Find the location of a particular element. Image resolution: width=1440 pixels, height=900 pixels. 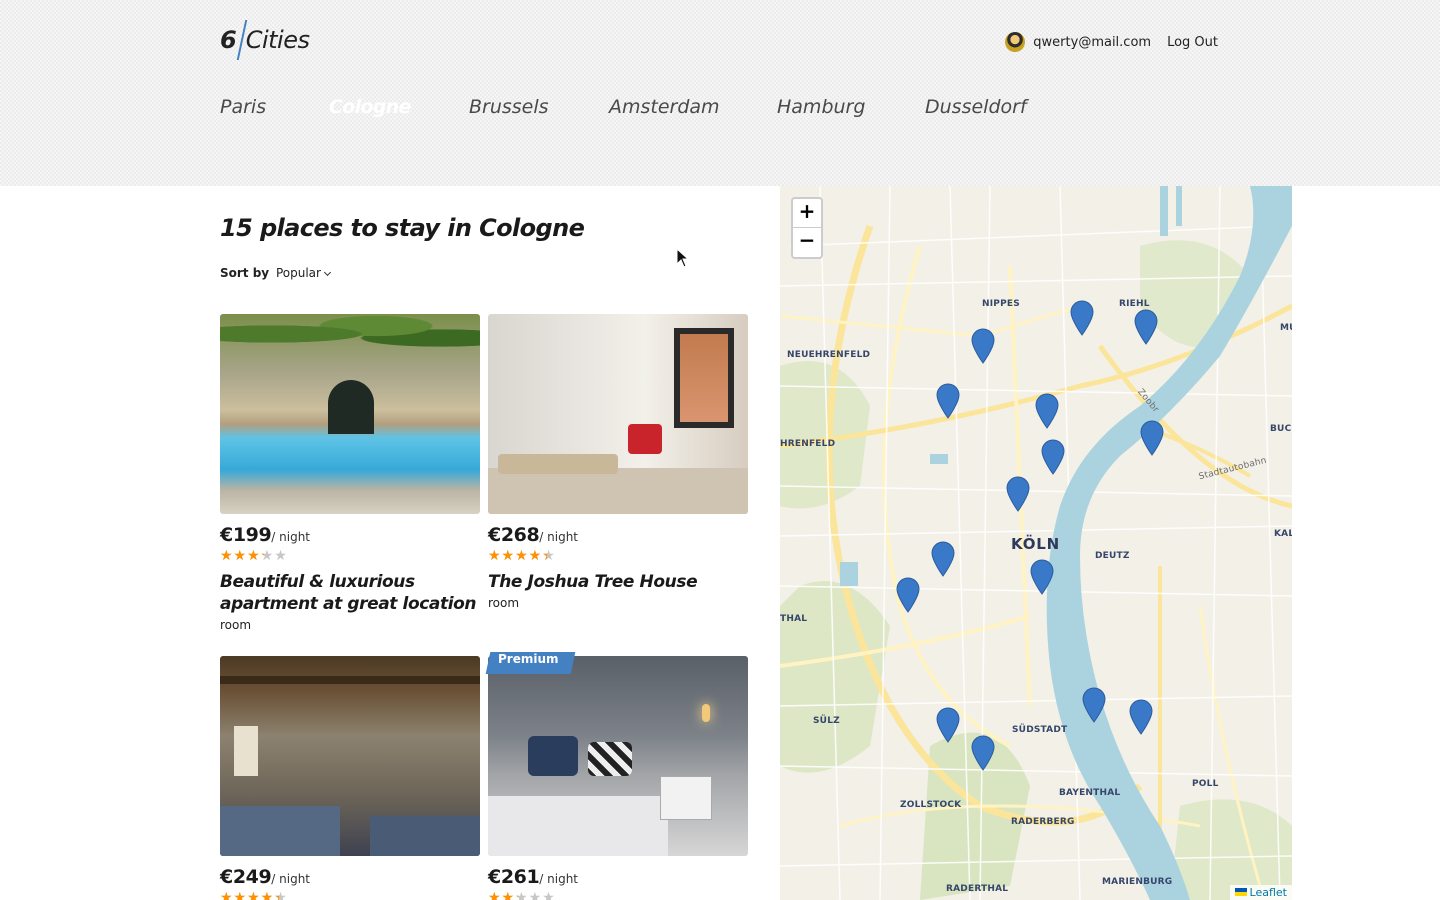

tab-brussels: Brussels is located at coordinates (509, 115).